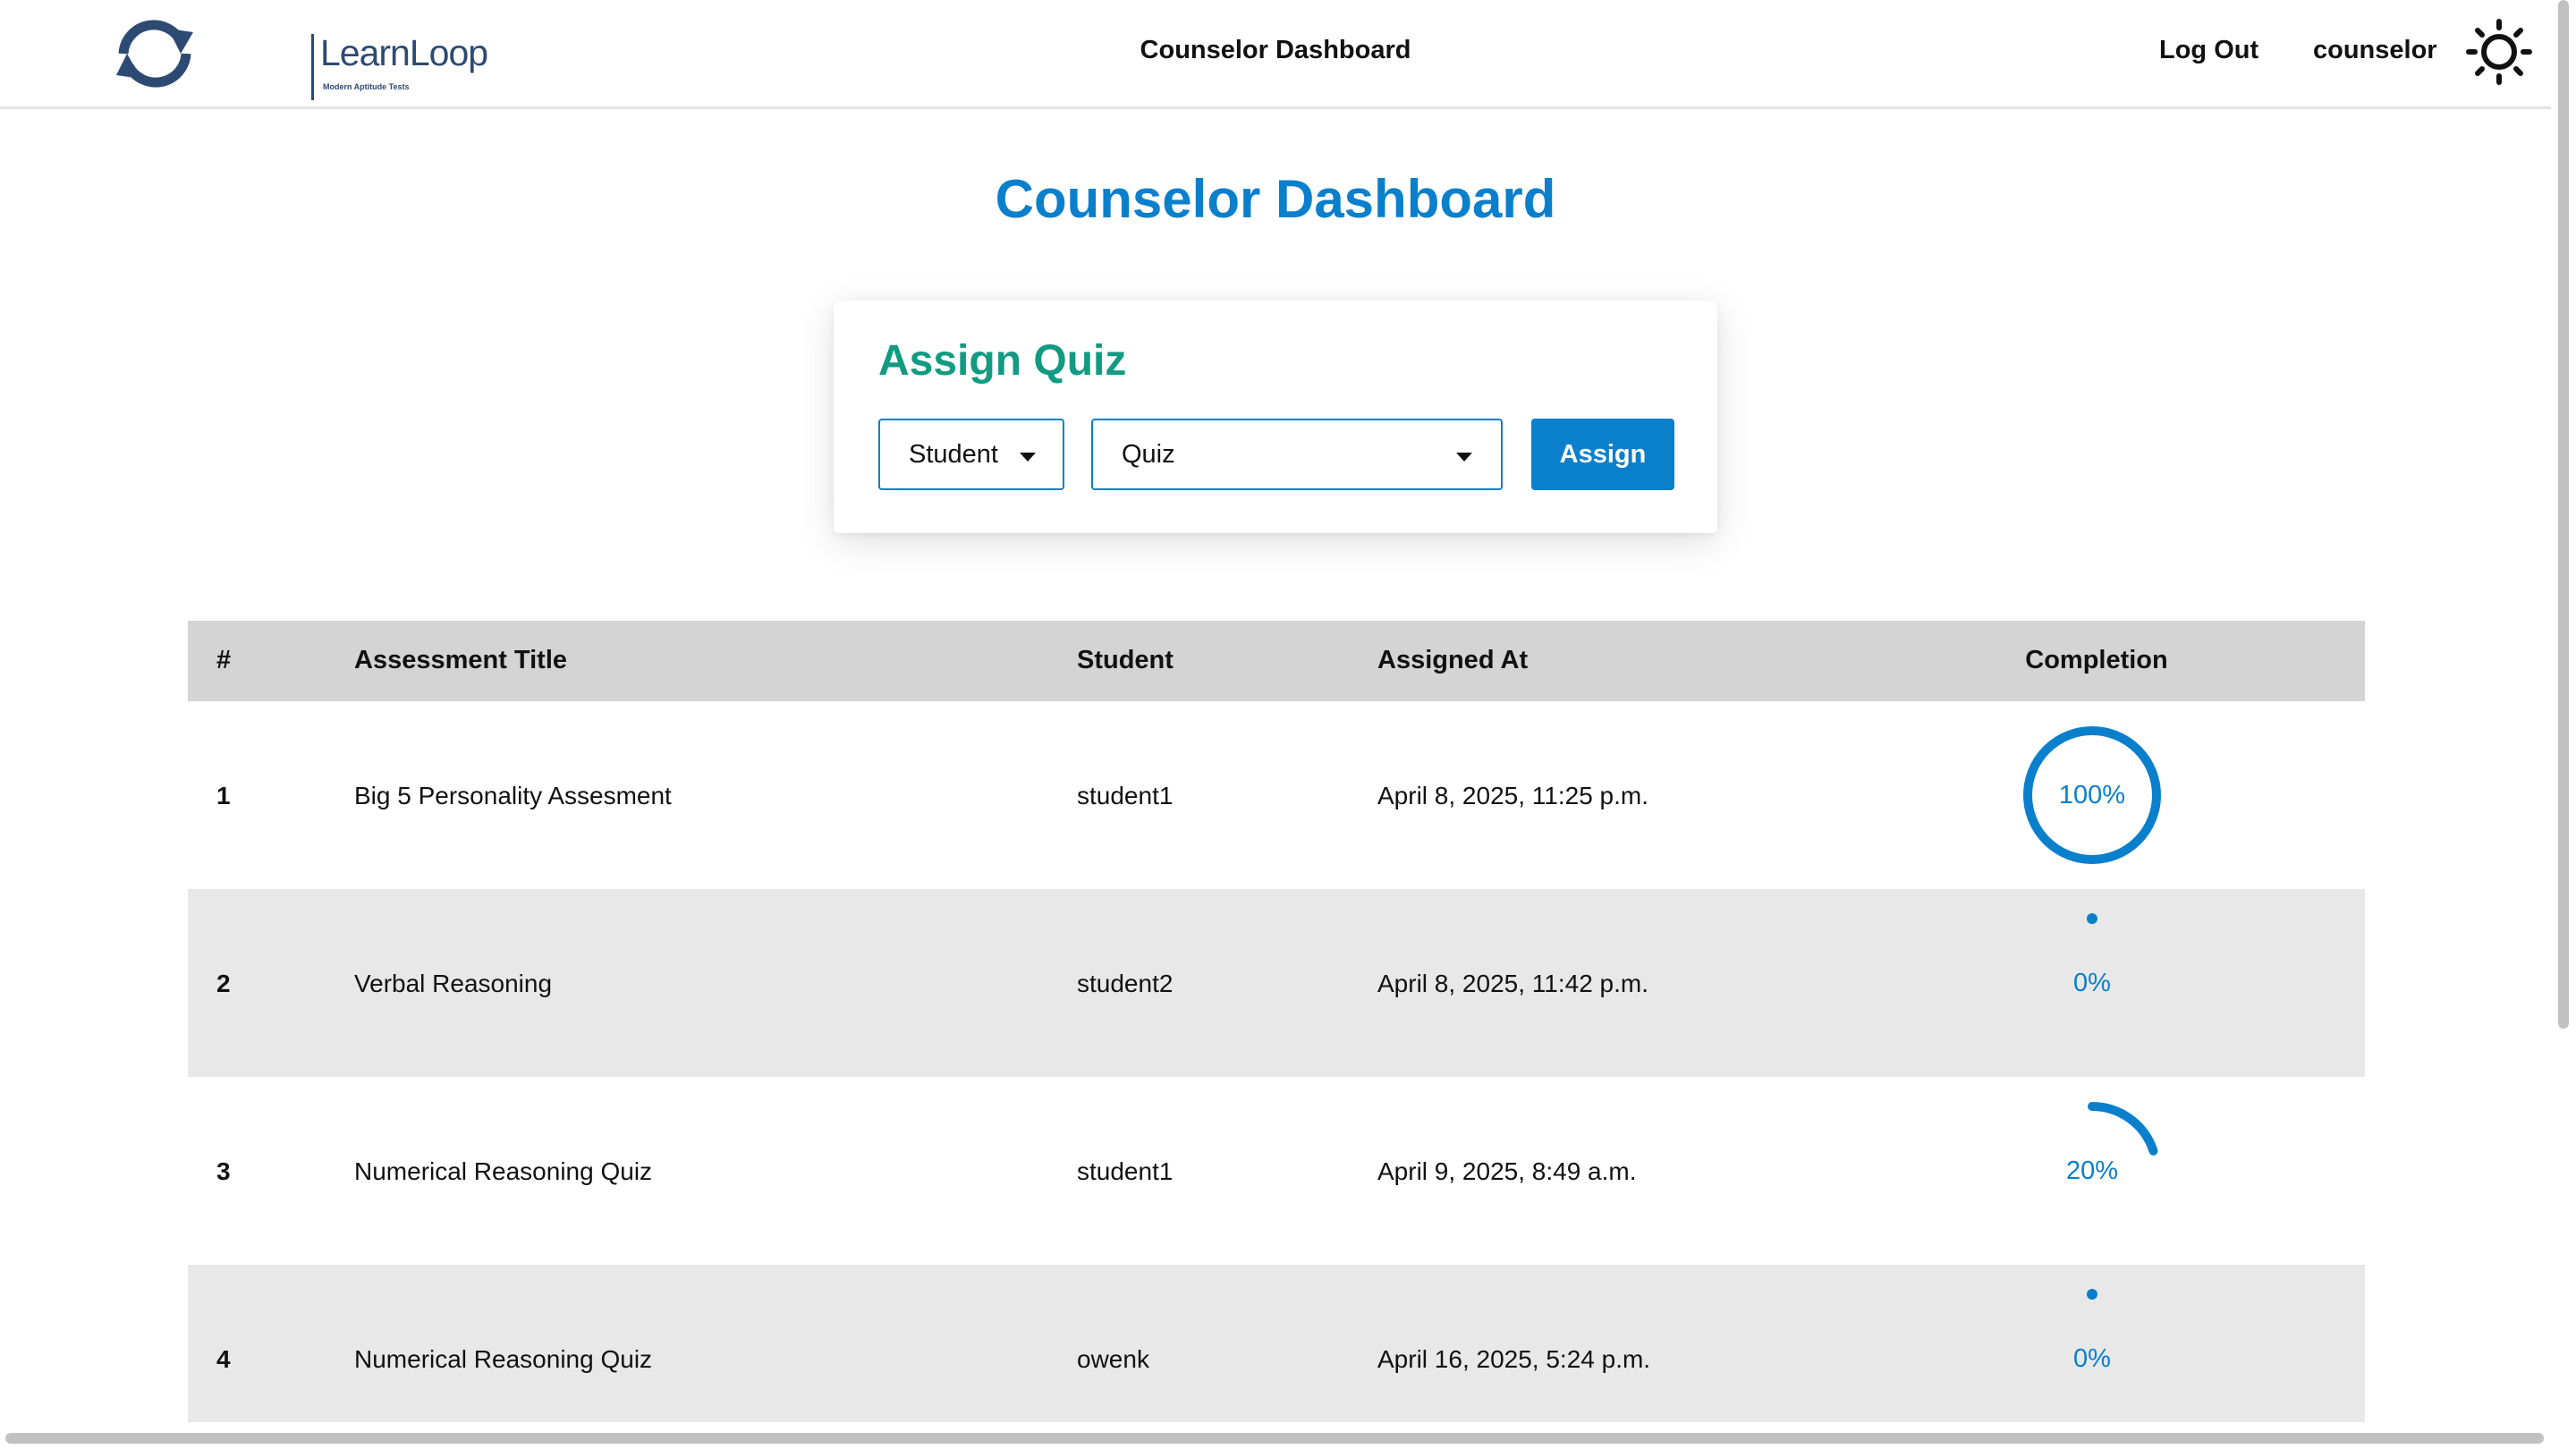  What do you see at coordinates (953, 454) in the screenshot?
I see `student-select-value: Student` at bounding box center [953, 454].